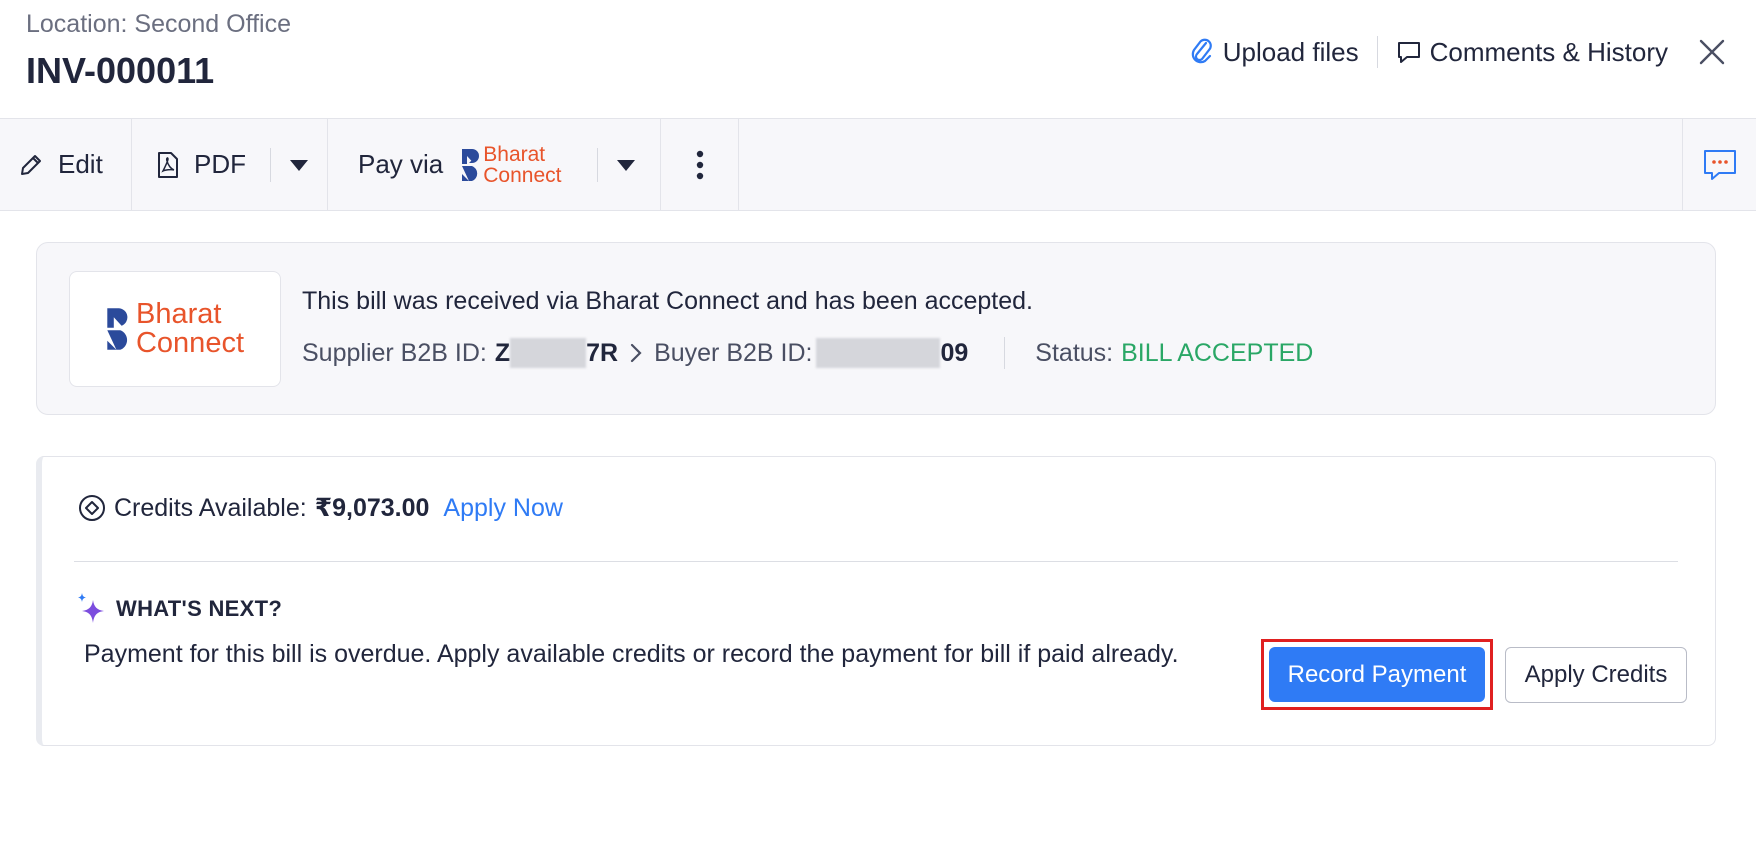  I want to click on record-payment-highlight: Record Payment, so click(1377, 674).